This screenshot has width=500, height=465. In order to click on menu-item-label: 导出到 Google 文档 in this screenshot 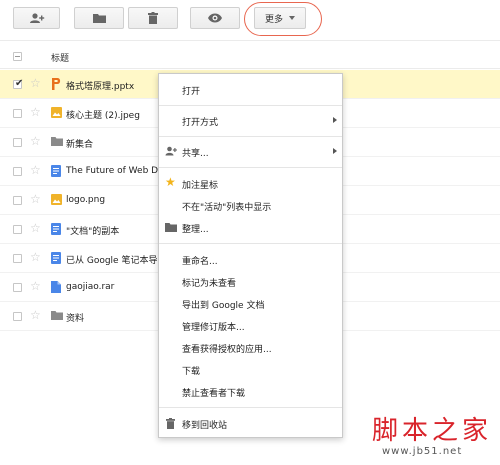, I will do `click(223, 306)`.